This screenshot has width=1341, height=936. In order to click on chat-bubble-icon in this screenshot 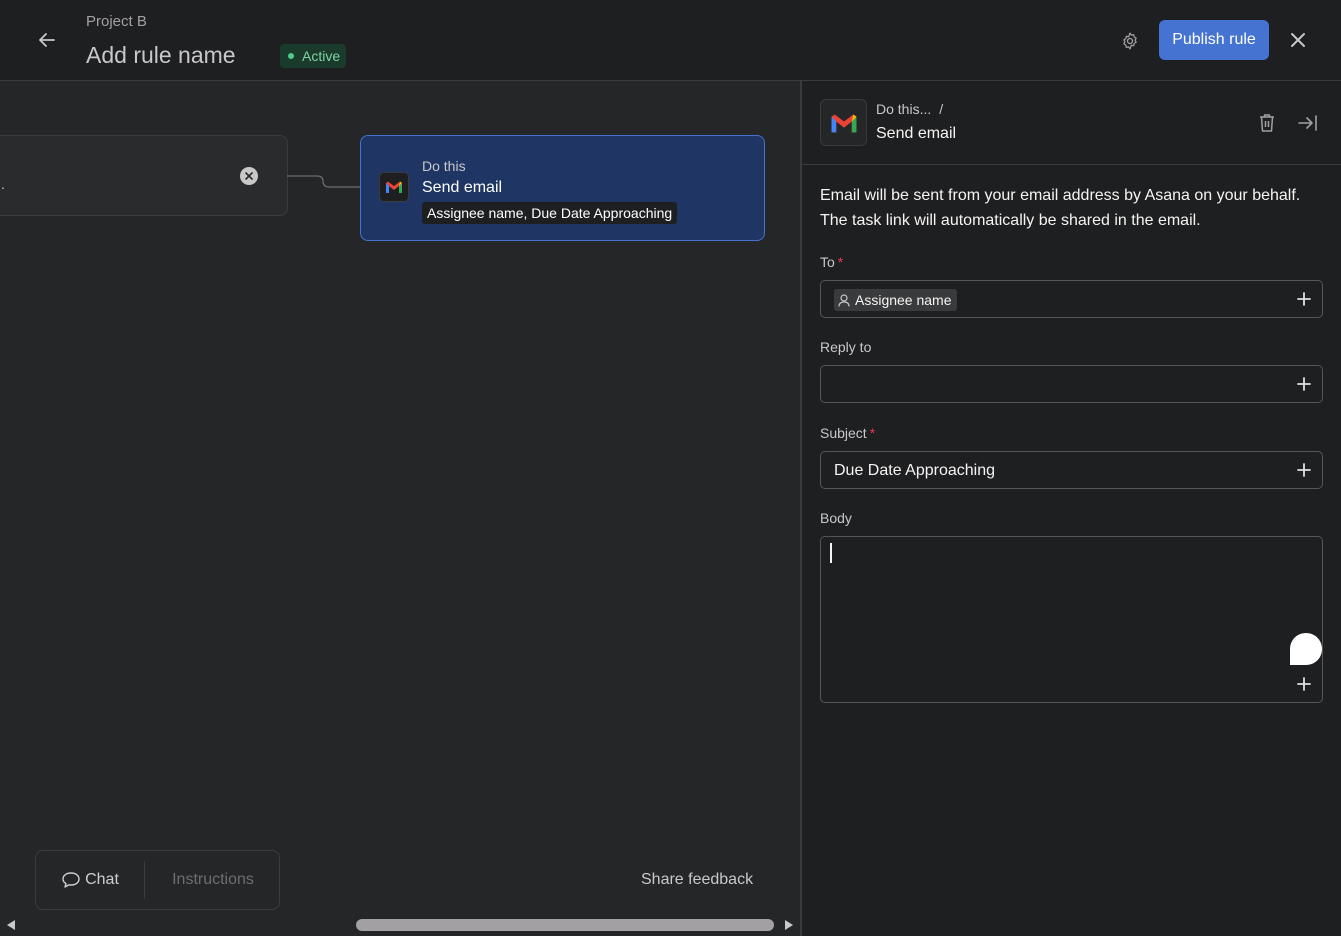, I will do `click(71, 880)`.